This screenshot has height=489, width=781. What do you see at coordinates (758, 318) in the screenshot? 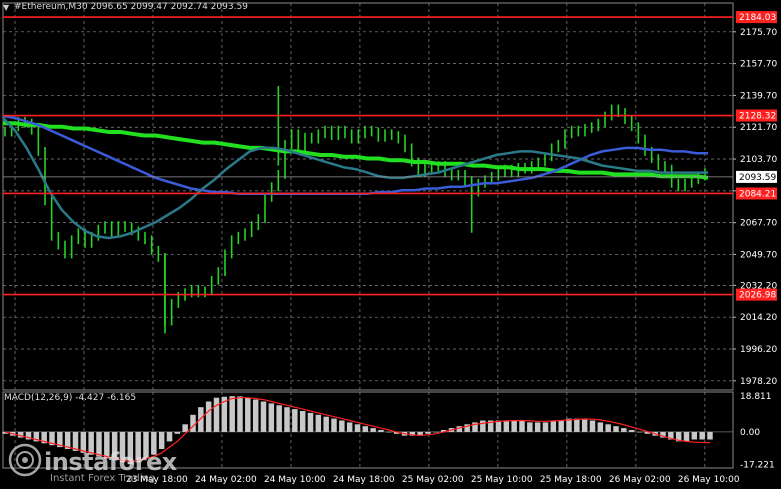
I see `y-tick-label: 2014.20` at bounding box center [758, 318].